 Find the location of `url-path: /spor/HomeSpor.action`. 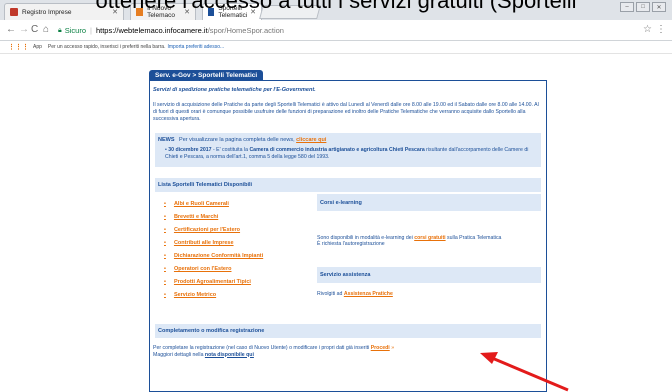

url-path: /spor/HomeSpor.action is located at coordinates (245, 30).